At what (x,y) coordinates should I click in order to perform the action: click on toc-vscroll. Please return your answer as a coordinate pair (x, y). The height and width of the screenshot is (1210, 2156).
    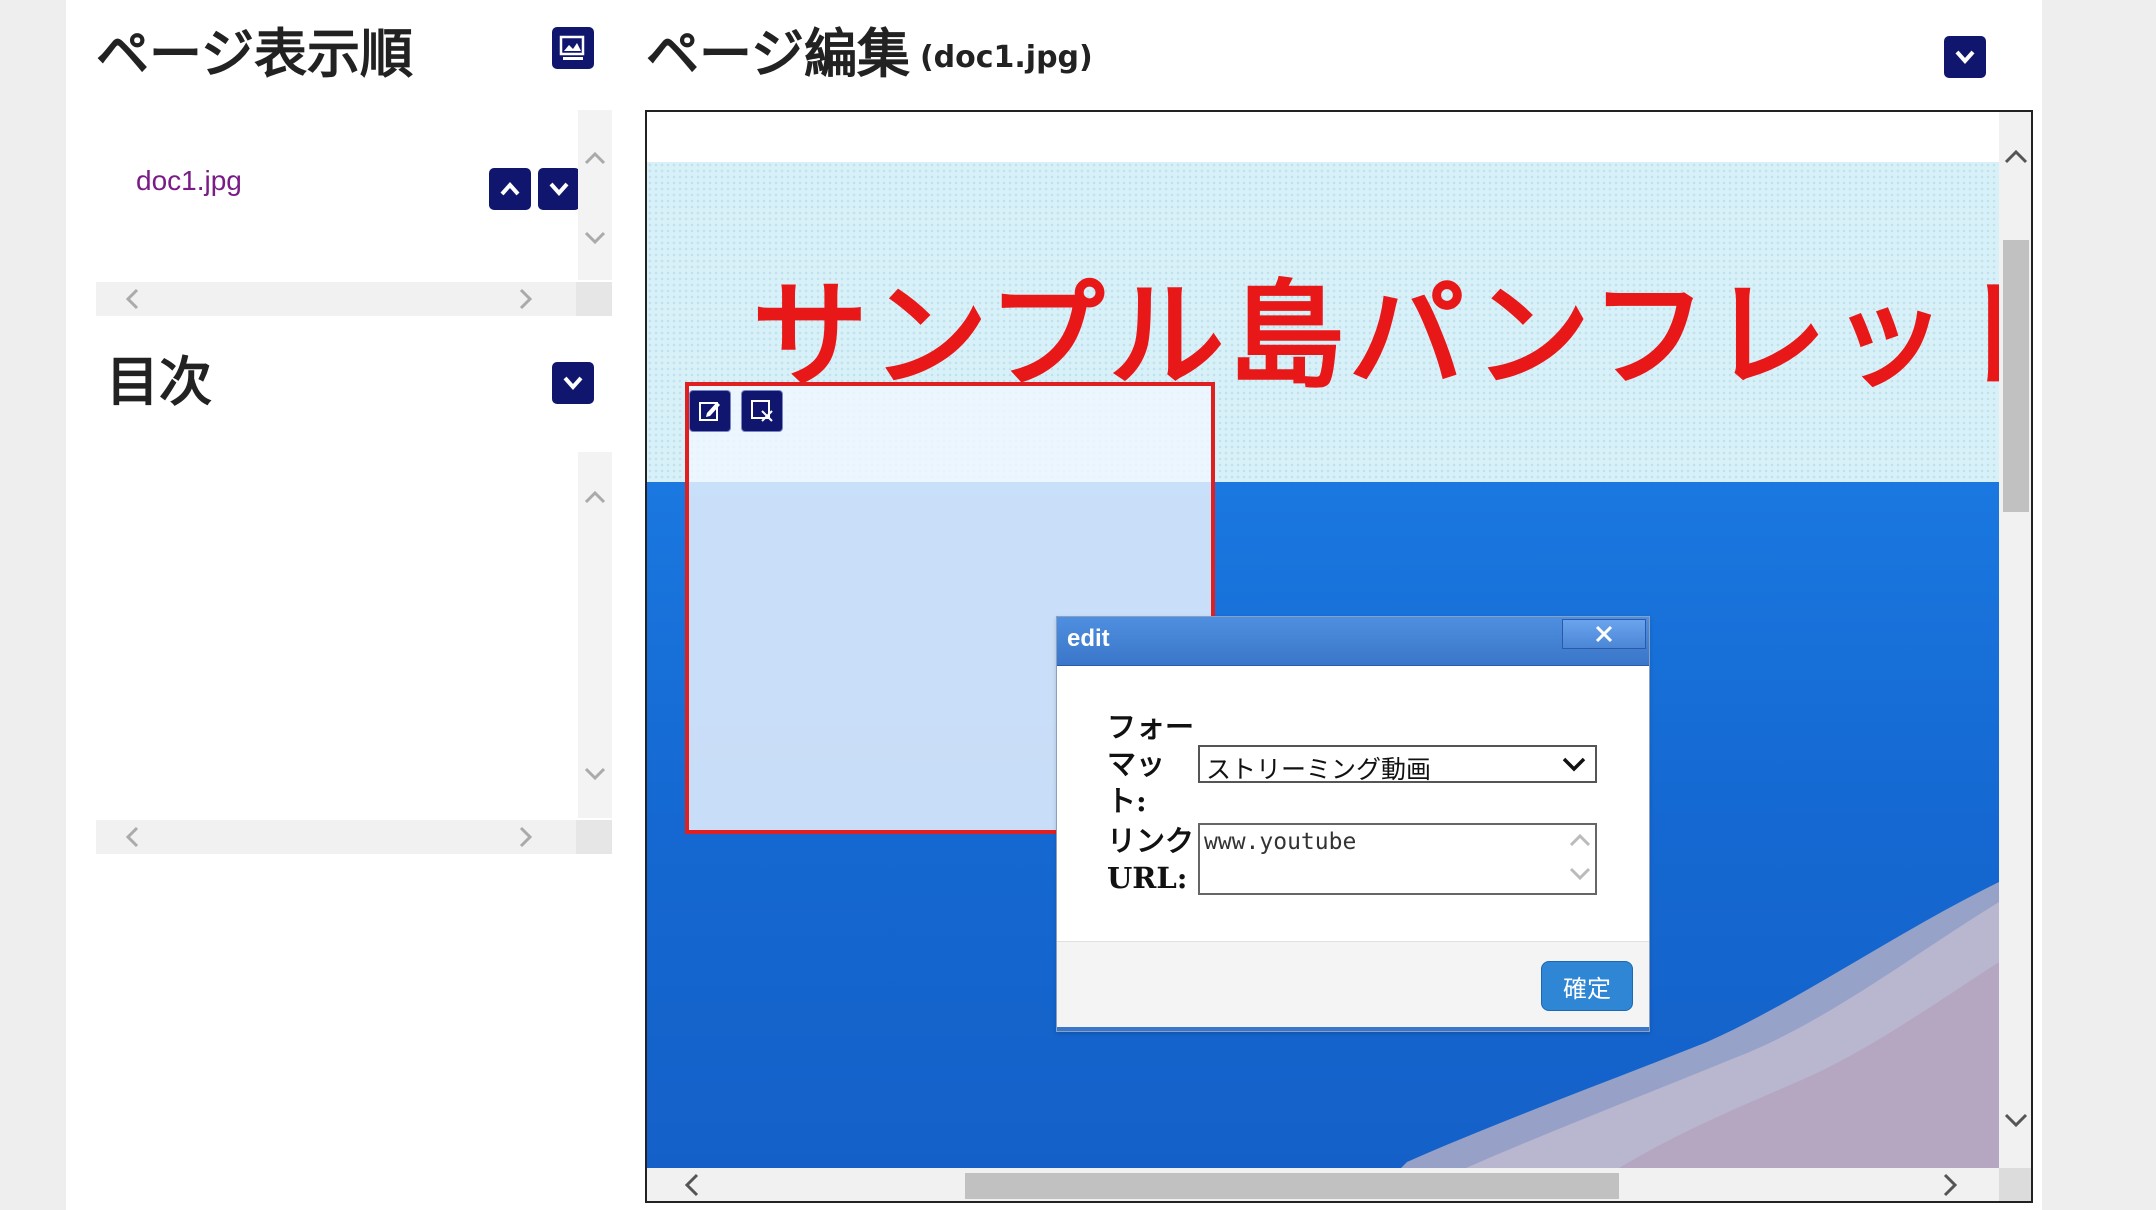
    Looking at the image, I should click on (595, 635).